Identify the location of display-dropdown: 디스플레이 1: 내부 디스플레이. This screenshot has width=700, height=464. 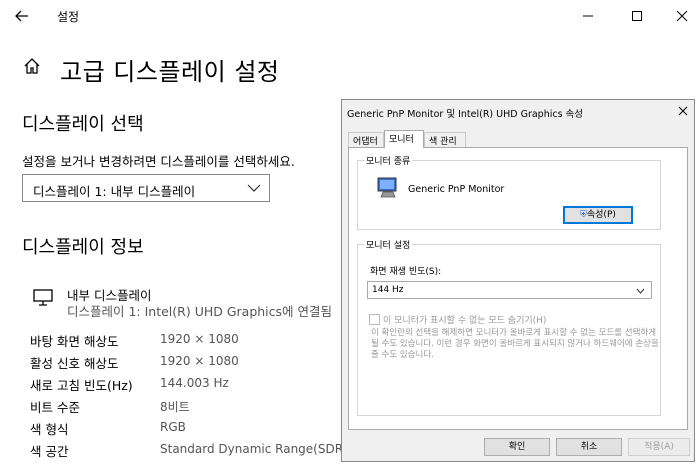
(146, 188).